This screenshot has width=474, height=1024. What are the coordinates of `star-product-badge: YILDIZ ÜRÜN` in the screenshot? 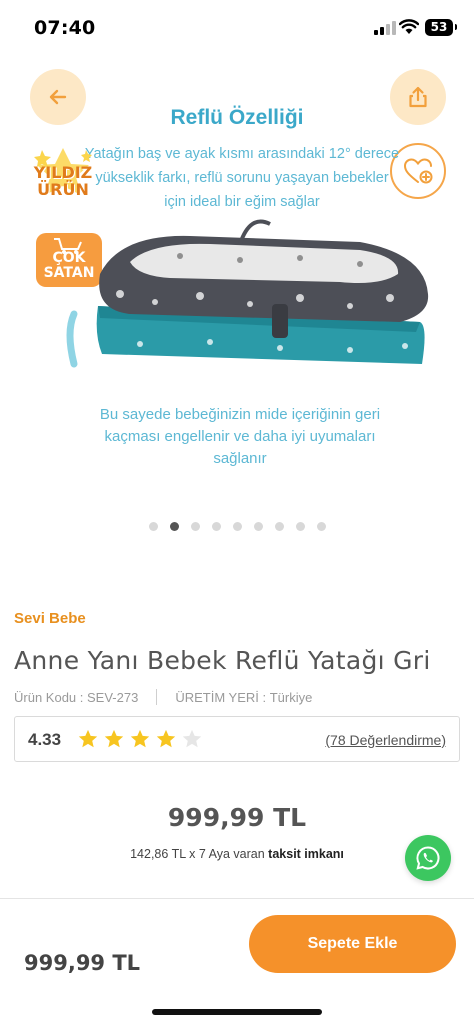 It's located at (63, 180).